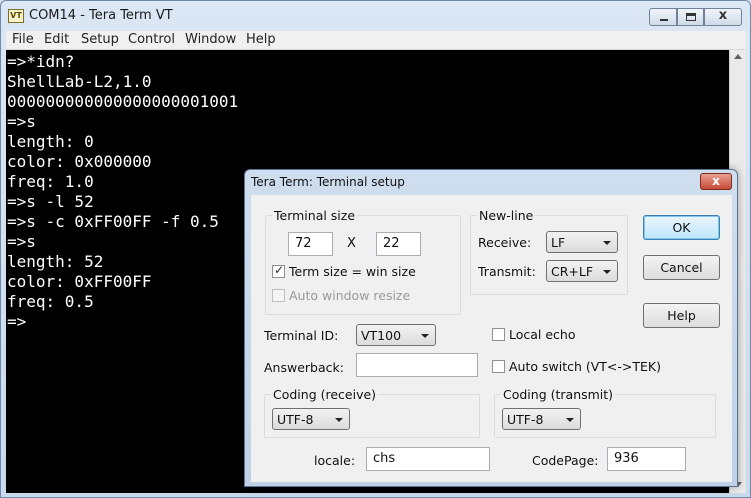  I want to click on tera-term-app-icon: VT, so click(16, 16).